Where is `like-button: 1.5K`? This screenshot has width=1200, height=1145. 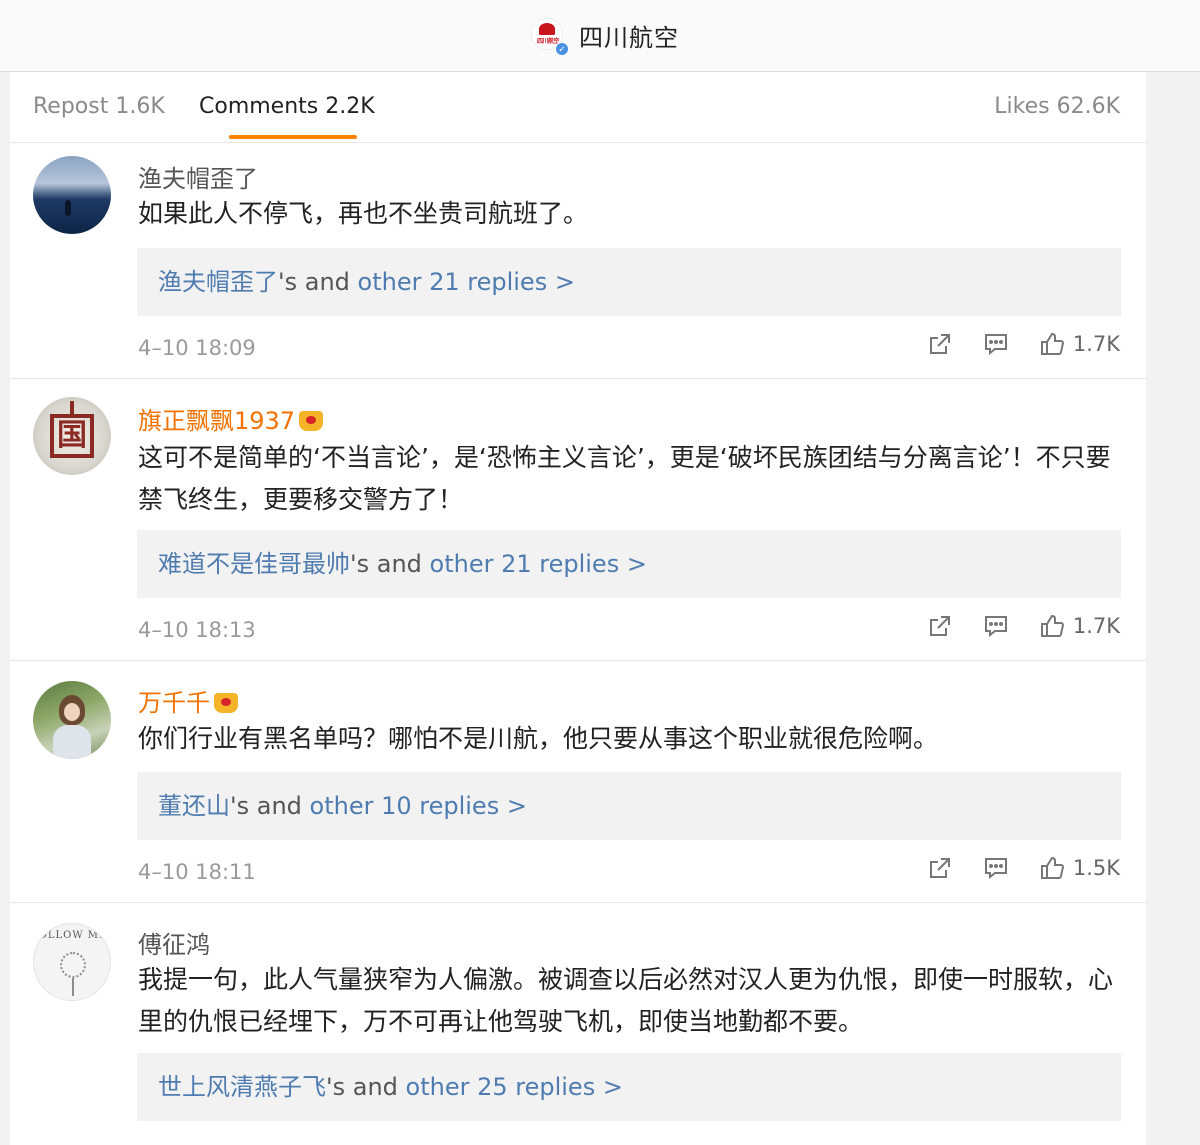 like-button: 1.5K is located at coordinates (1079, 868).